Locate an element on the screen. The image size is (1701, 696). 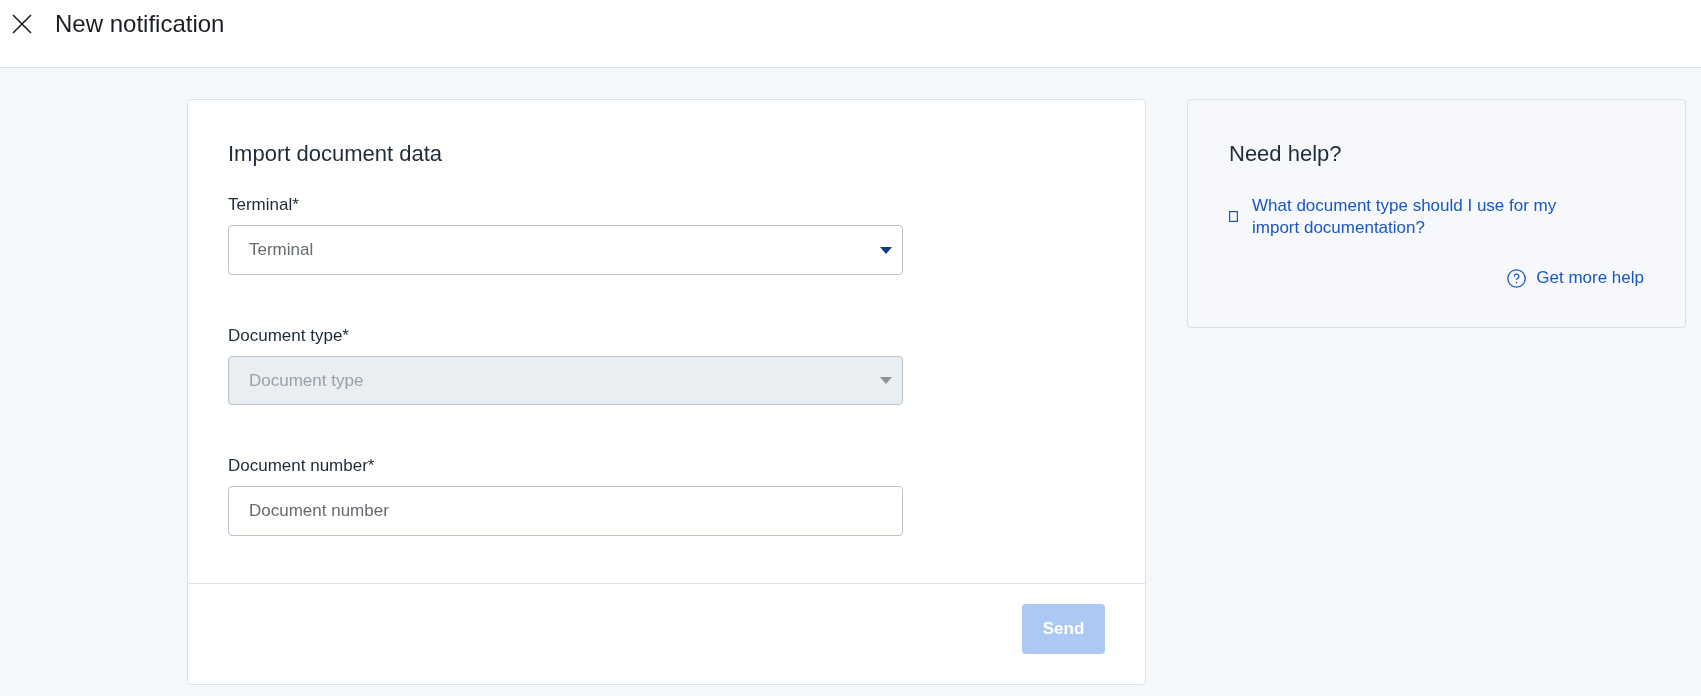
close-button is located at coordinates (22, 24).